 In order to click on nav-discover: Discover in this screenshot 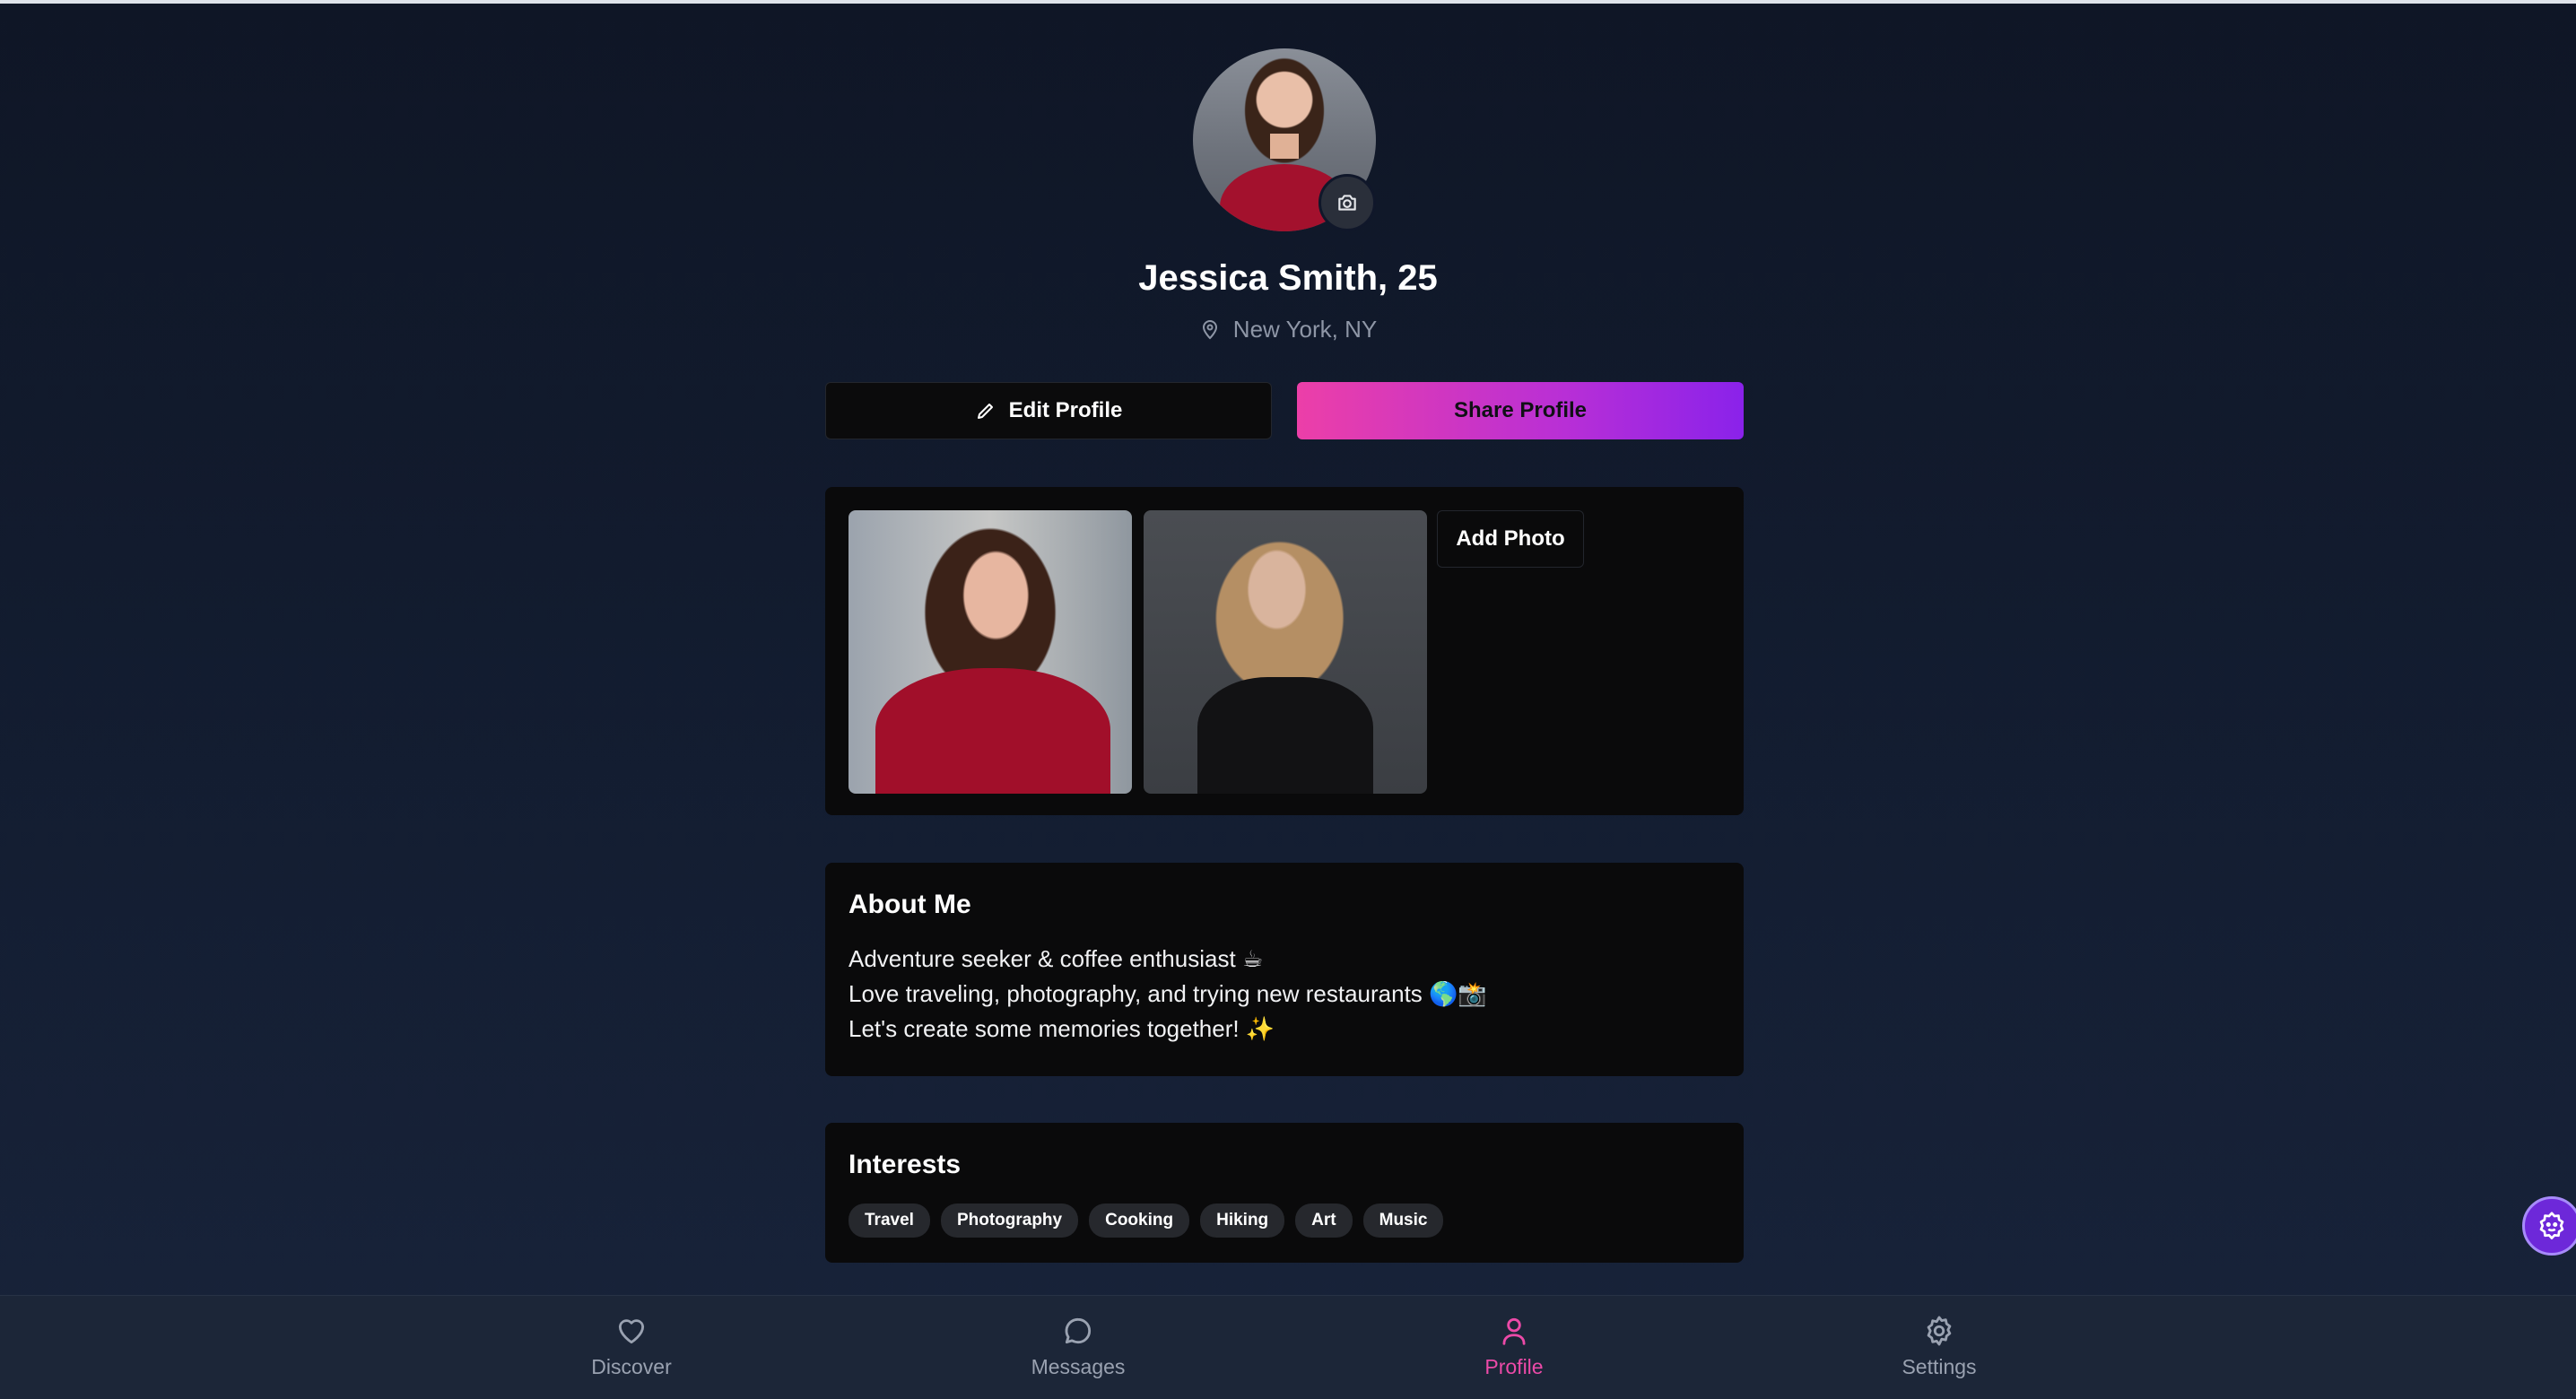, I will do `click(631, 1346)`.